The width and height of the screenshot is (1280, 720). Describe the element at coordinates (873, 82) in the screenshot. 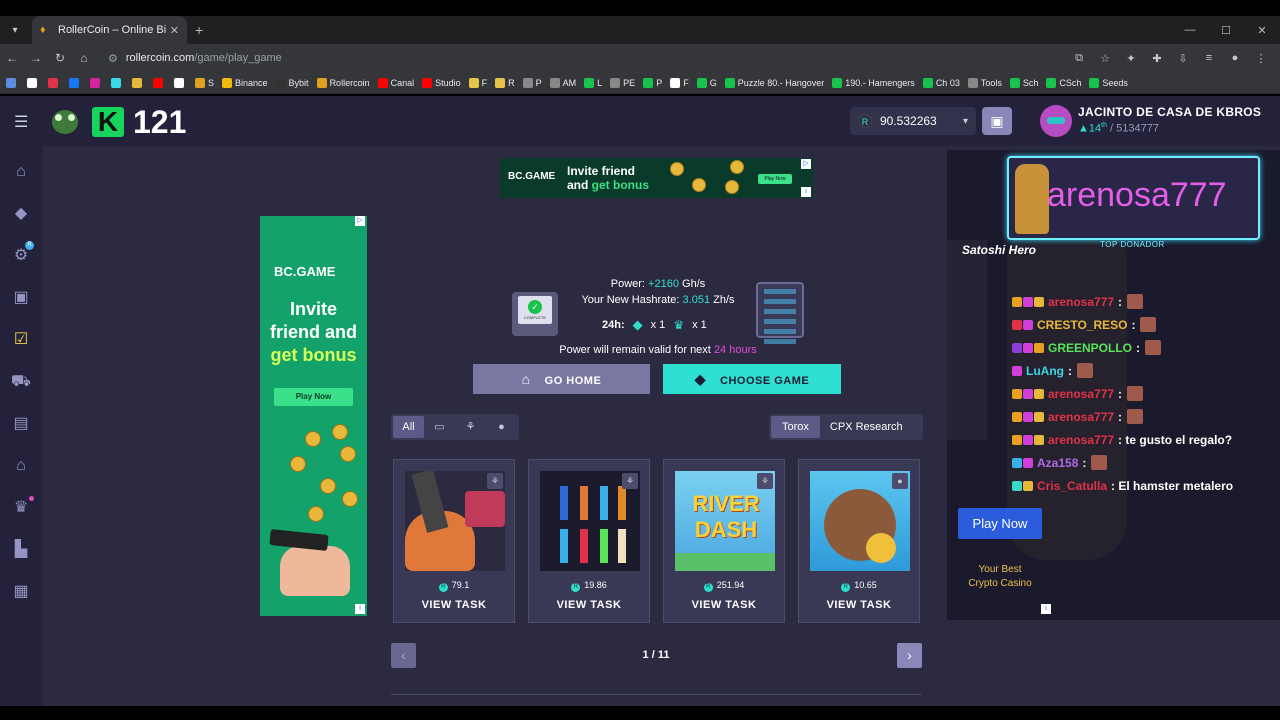

I see `bookmark-item: 190.- Hamengers` at that location.